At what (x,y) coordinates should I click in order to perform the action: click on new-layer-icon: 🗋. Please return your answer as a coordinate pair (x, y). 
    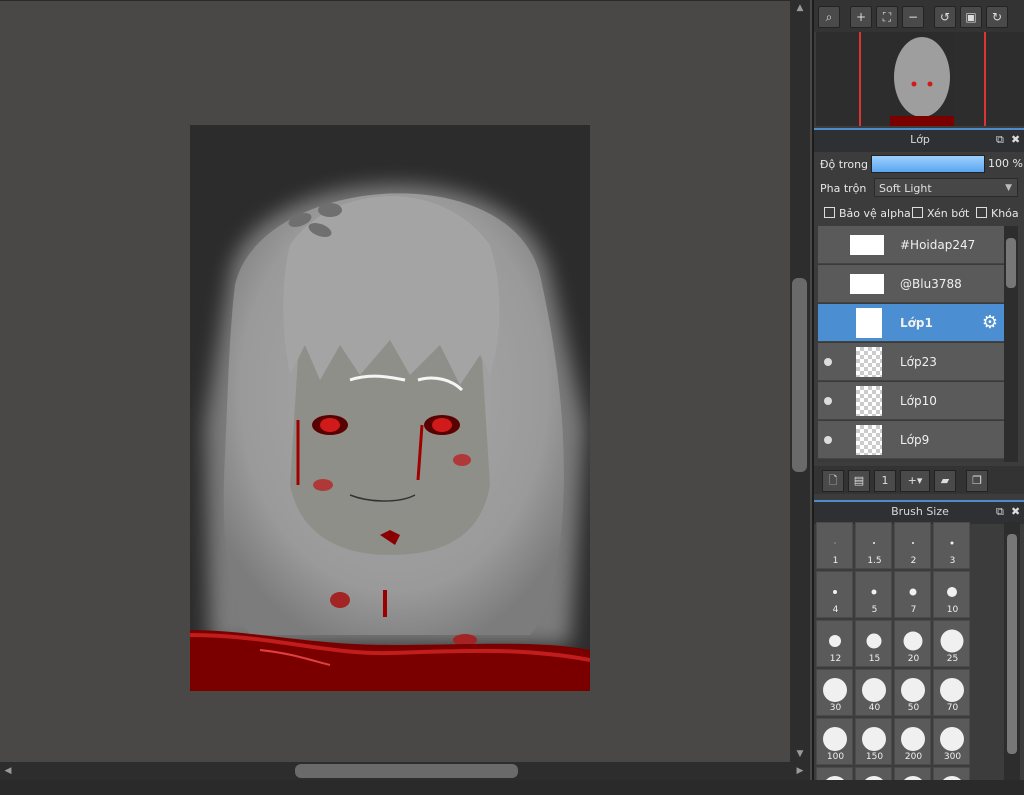
    Looking at the image, I should click on (833, 481).